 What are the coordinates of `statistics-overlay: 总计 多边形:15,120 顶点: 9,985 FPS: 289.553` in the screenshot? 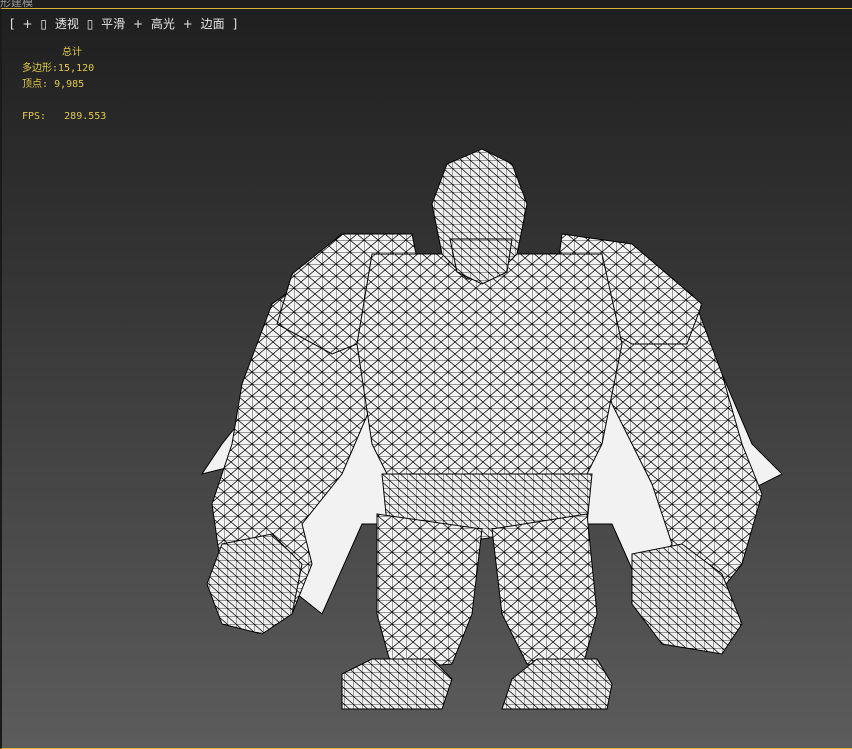 It's located at (64, 85).